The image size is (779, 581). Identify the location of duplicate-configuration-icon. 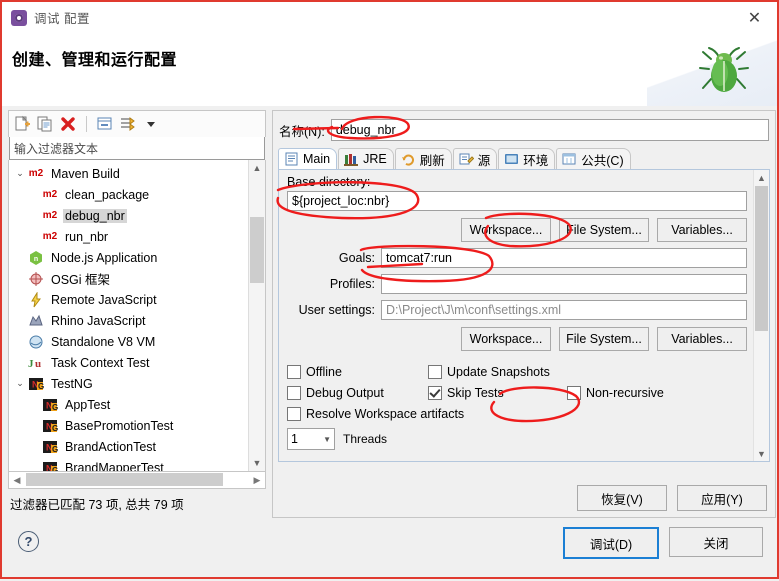
(45, 124).